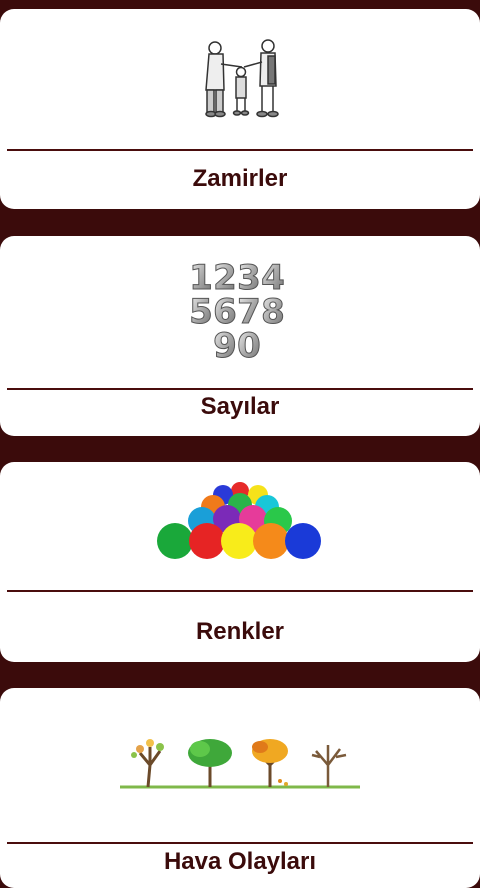 The width and height of the screenshot is (480, 888). I want to click on svg-text: 8, so click(273, 312).